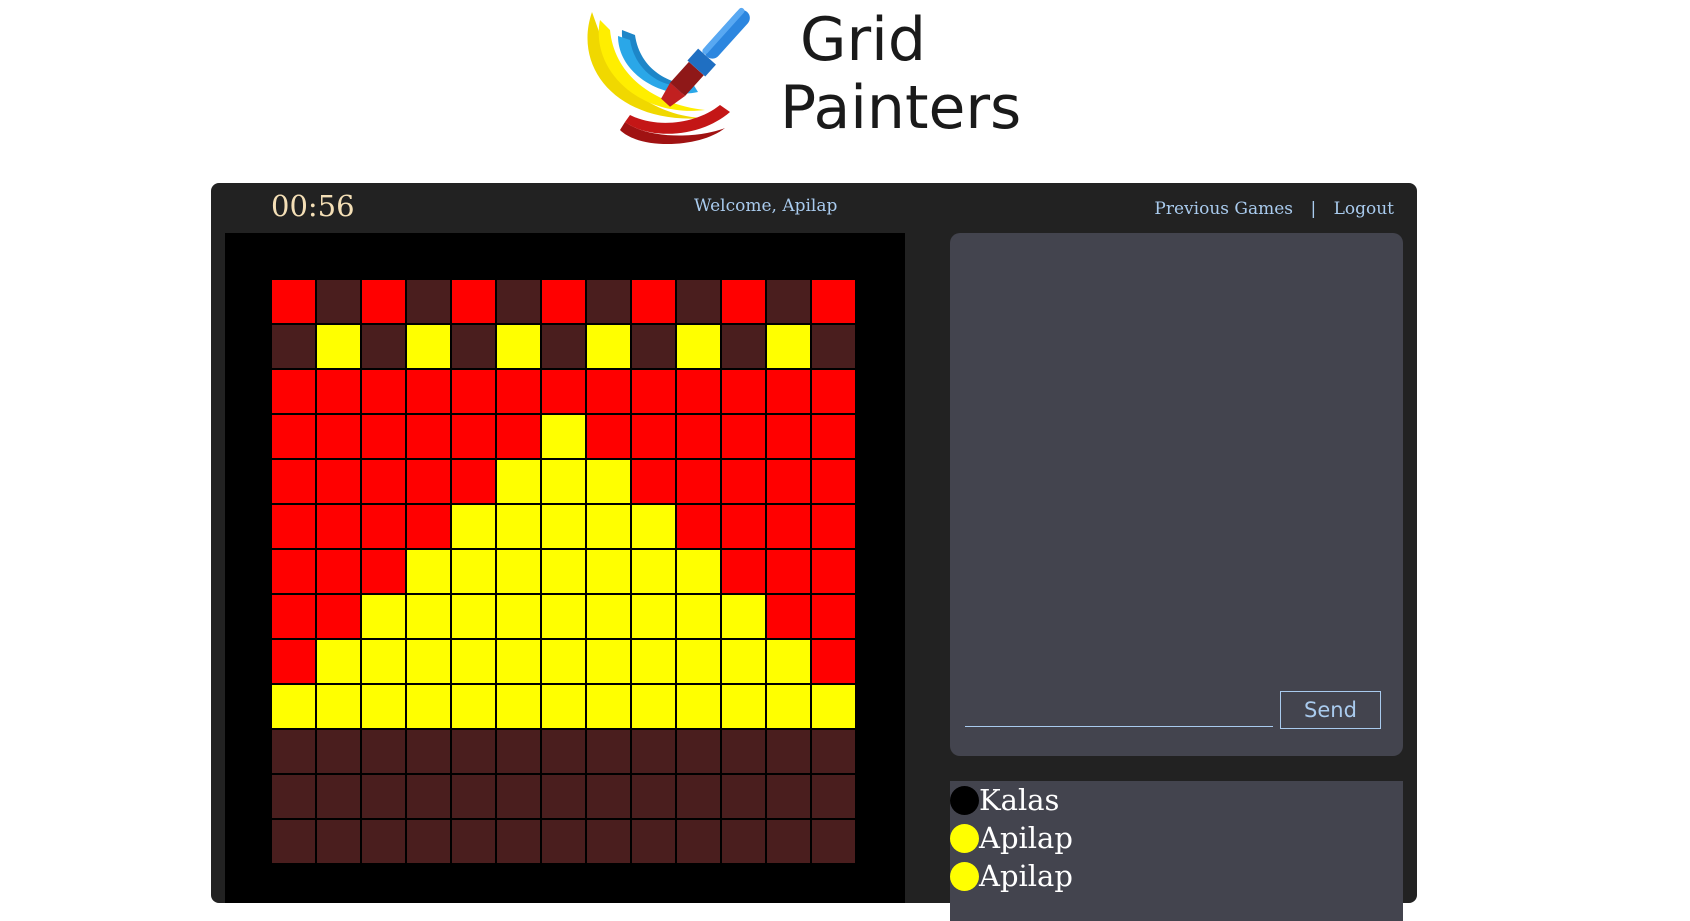  What do you see at coordinates (1330, 710) in the screenshot?
I see `send-button: Send` at bounding box center [1330, 710].